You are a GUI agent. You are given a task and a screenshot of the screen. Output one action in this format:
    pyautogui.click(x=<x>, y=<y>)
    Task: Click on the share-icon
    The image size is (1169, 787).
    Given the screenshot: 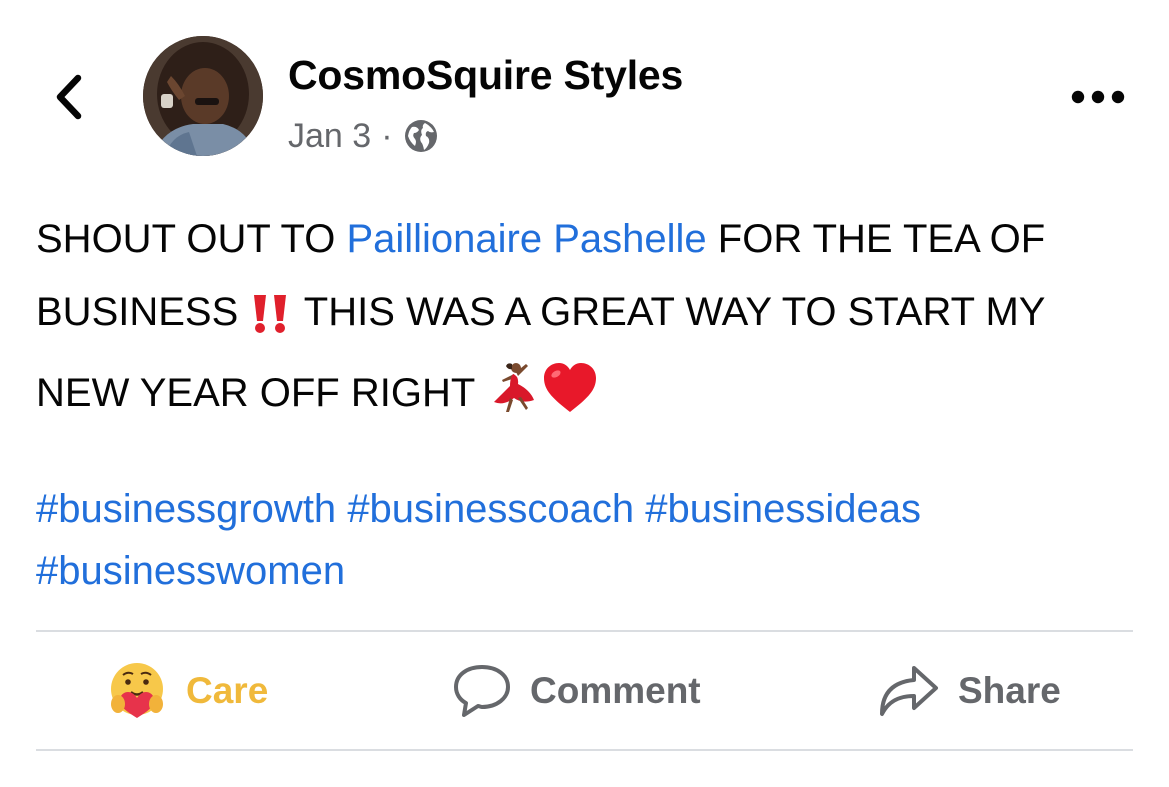 What is the action you would take?
    pyautogui.click(x=909, y=691)
    